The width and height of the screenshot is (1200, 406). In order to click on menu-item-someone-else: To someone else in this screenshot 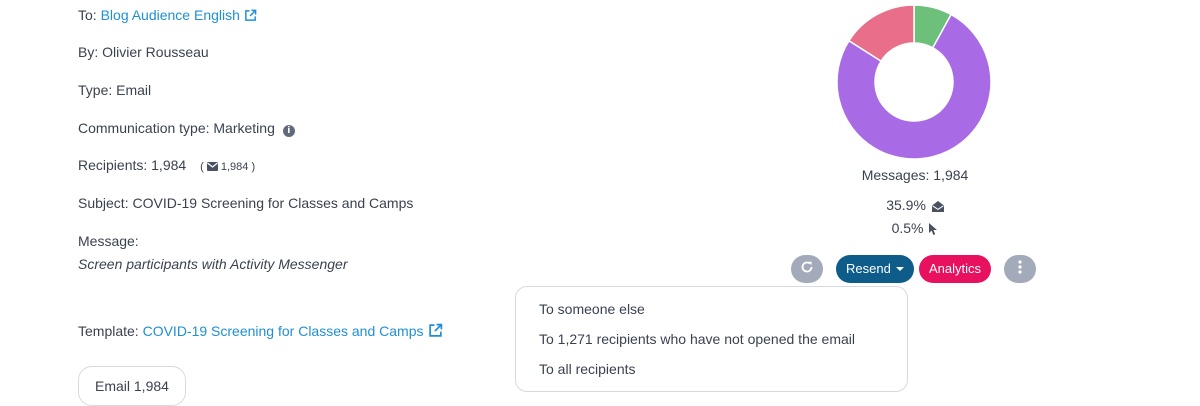, I will do `click(592, 309)`.